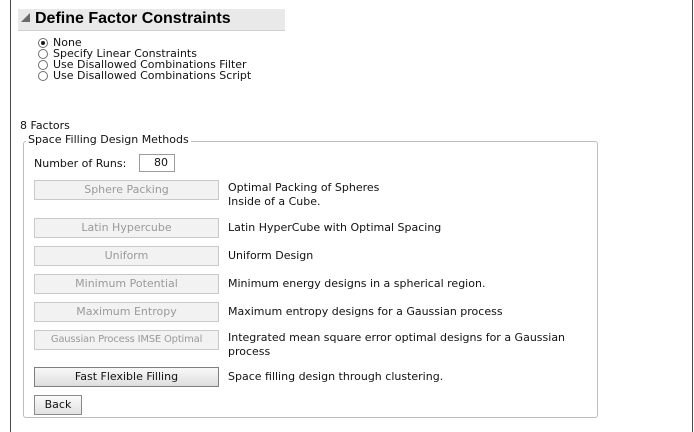  Describe the element at coordinates (126, 284) in the screenshot. I see `minimum-potential-button: Minimum Potential` at that location.